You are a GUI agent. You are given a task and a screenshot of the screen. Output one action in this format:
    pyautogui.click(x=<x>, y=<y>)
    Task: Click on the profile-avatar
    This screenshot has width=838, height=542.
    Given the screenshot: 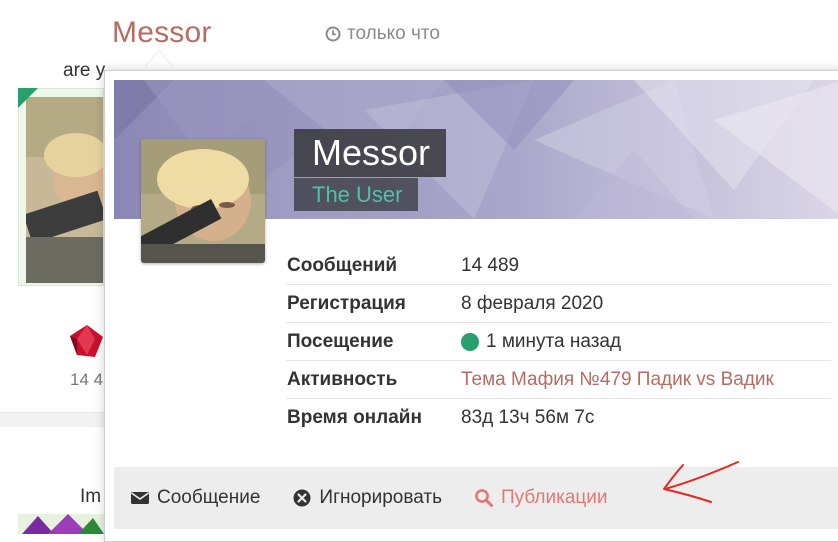 What is the action you would take?
    pyautogui.click(x=203, y=201)
    